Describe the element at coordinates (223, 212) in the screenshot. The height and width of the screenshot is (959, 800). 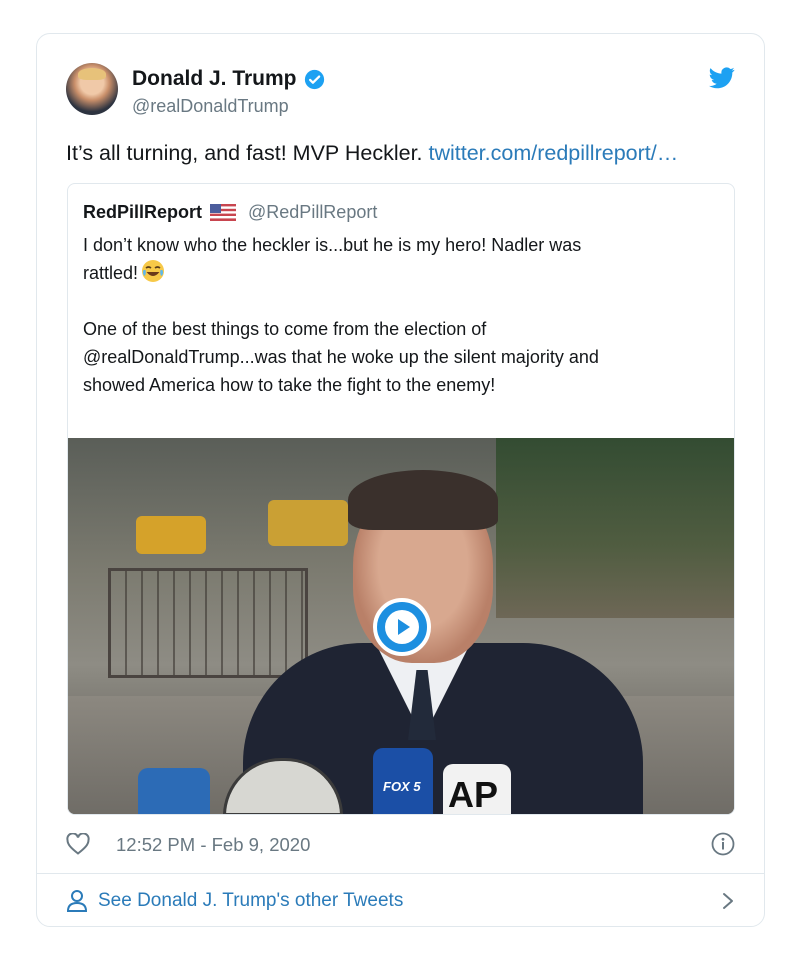
I see `us-flag-icon` at that location.